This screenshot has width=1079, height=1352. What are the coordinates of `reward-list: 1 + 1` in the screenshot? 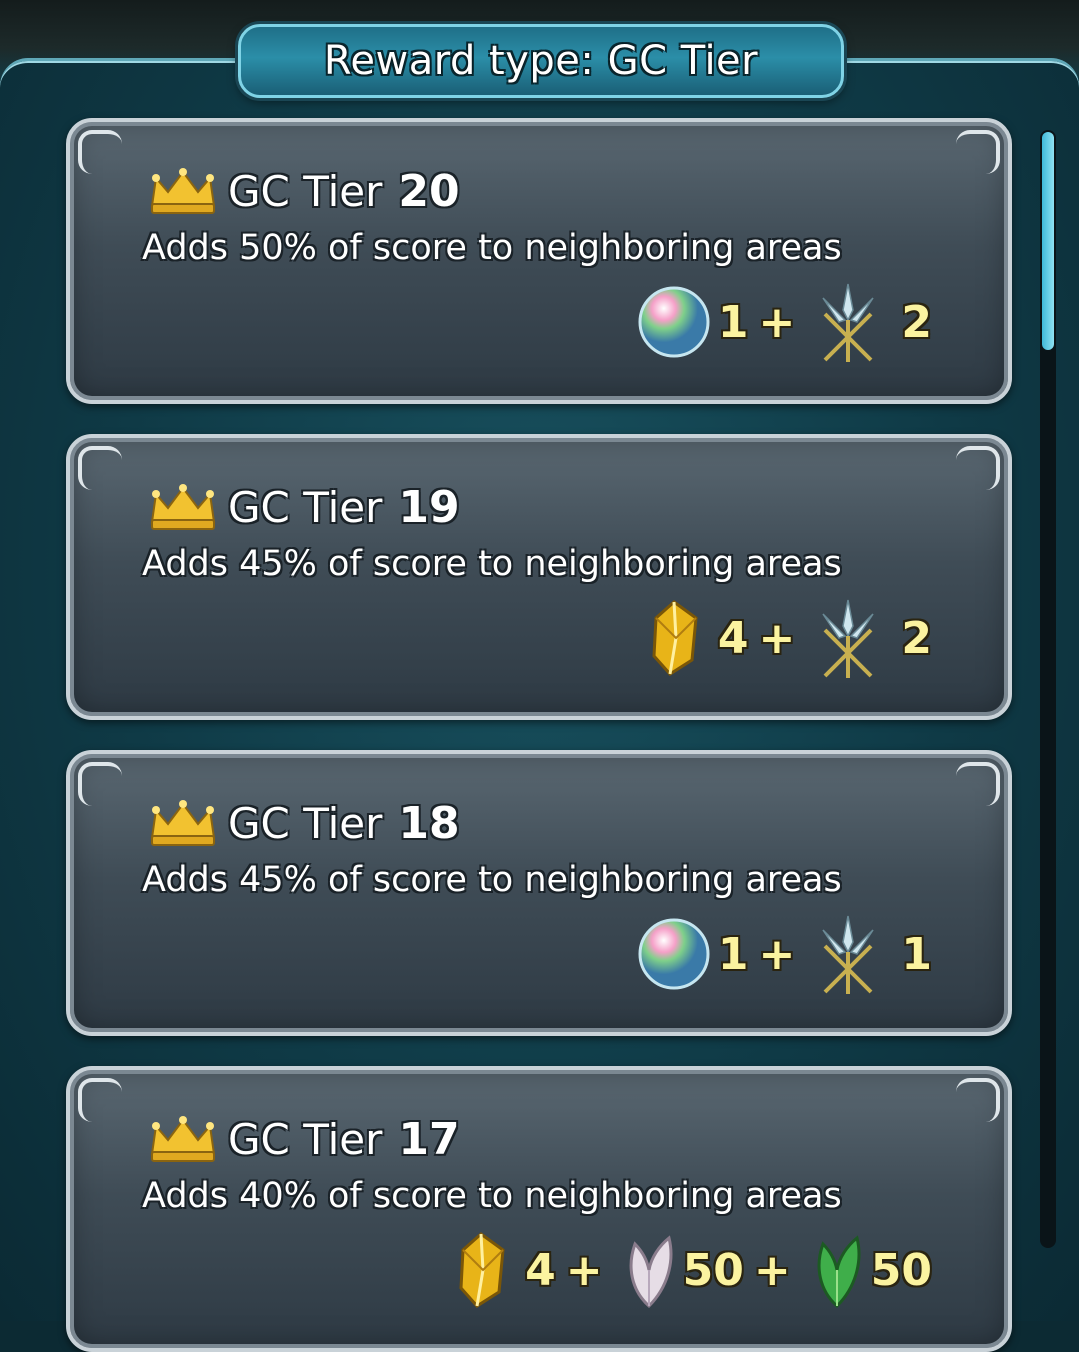 It's located at (787, 954).